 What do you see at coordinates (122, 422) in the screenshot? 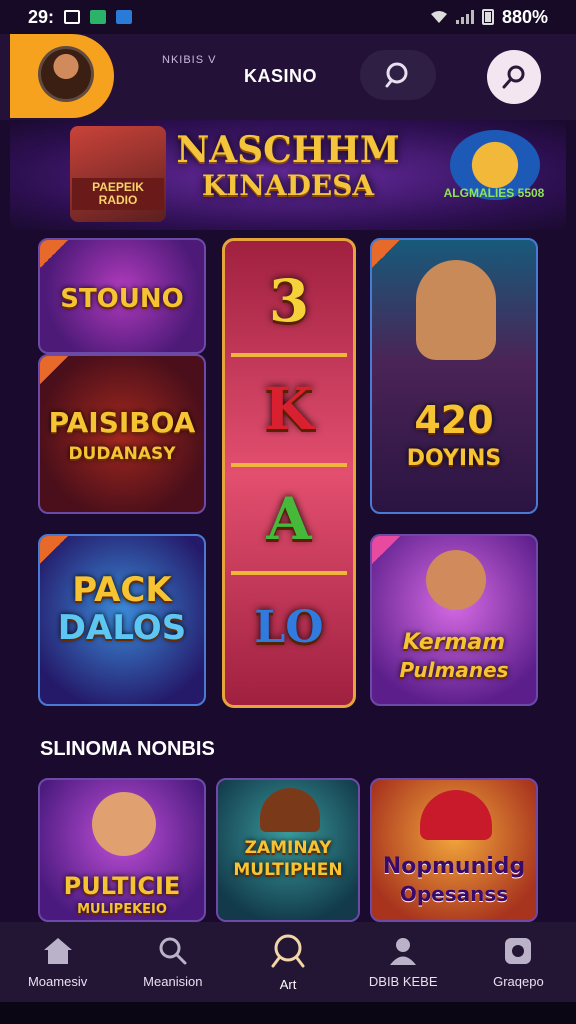
I see `tile-label-line1: PAISIBOA` at bounding box center [122, 422].